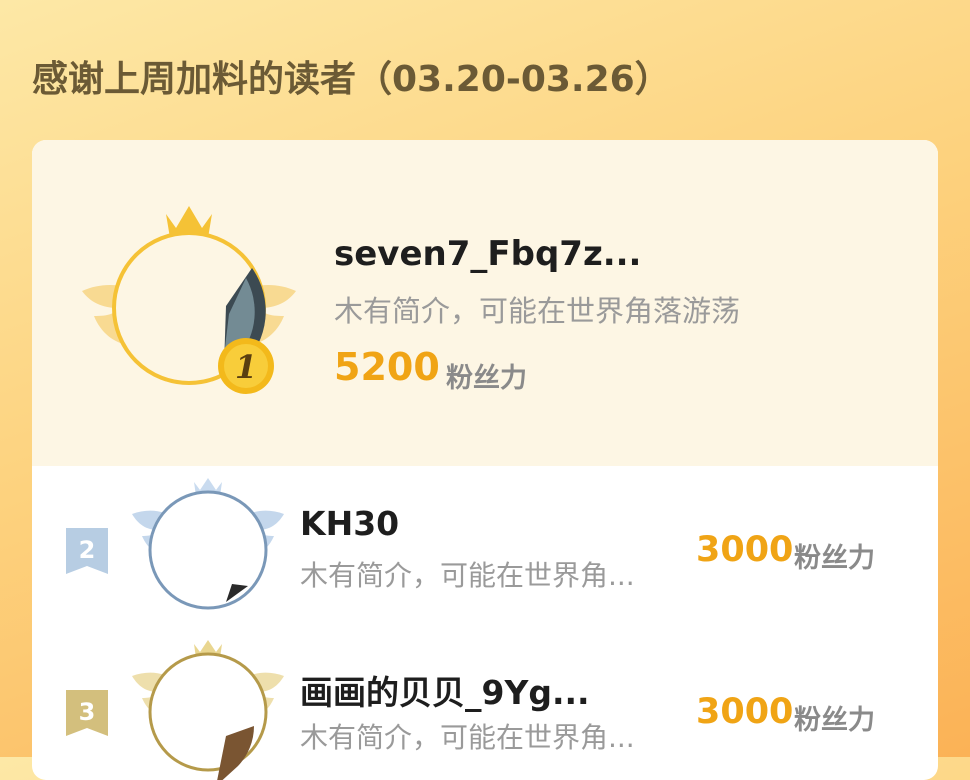  I want to click on rank-3-badge-icon: 3, so click(87, 713).